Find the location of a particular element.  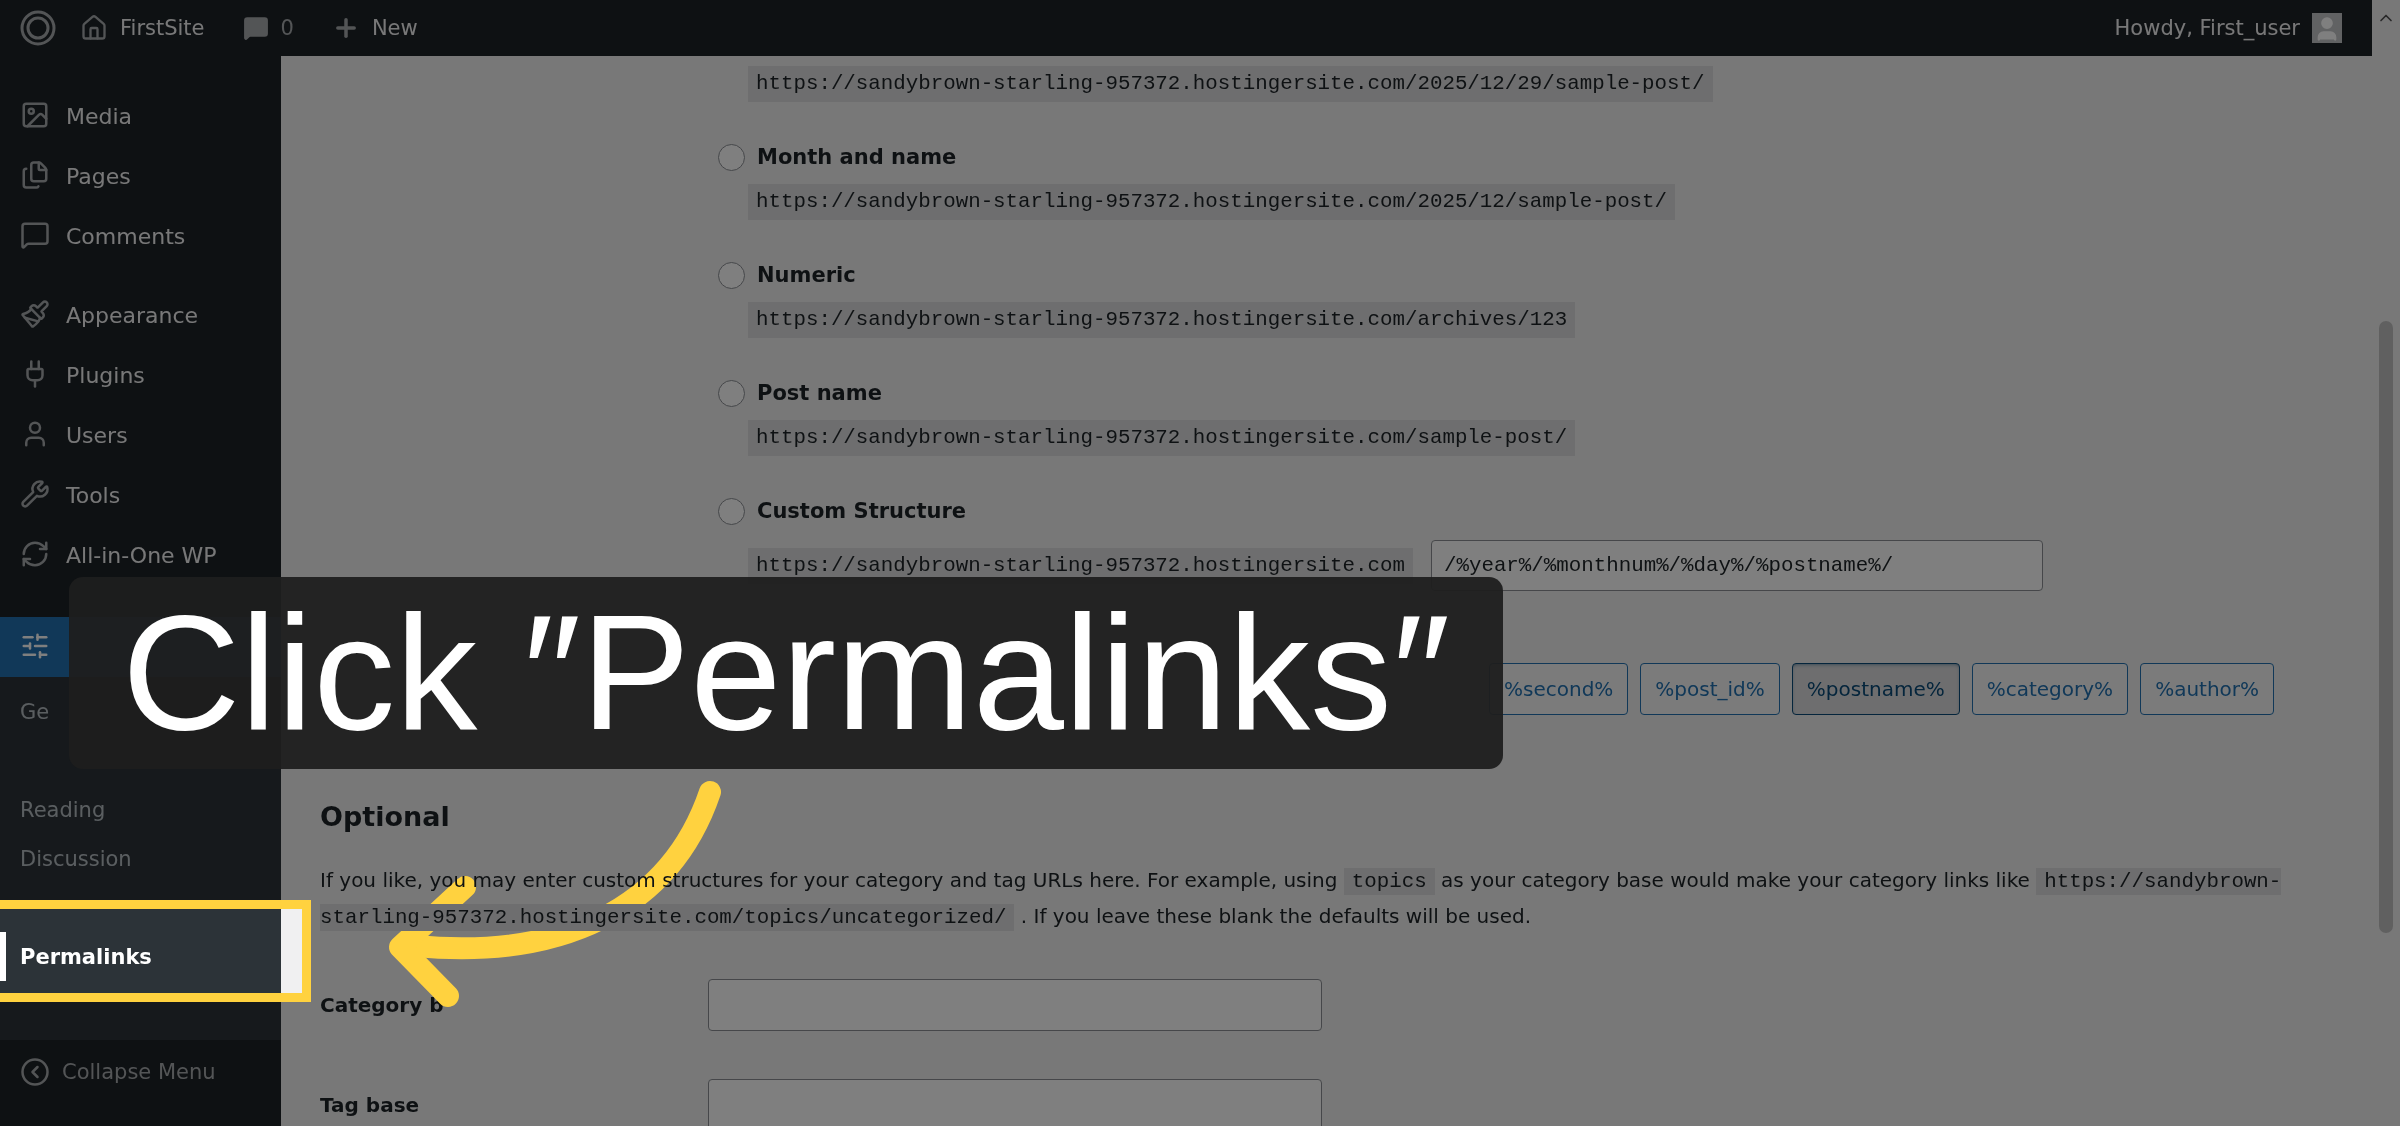

option-label: Custom Structure is located at coordinates (862, 511).